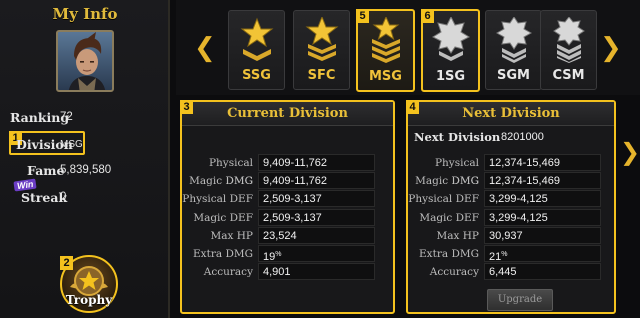  I want to click on rank-card-csm: CSM, so click(568, 50).